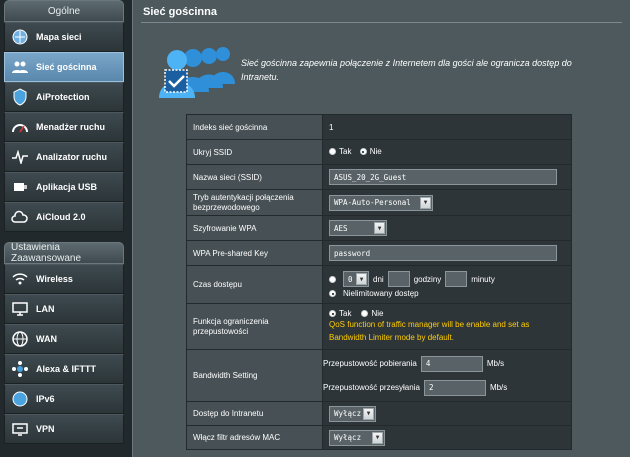 The width and height of the screenshot is (630, 457). I want to click on sidebar-item-label: IPv6, so click(45, 399).